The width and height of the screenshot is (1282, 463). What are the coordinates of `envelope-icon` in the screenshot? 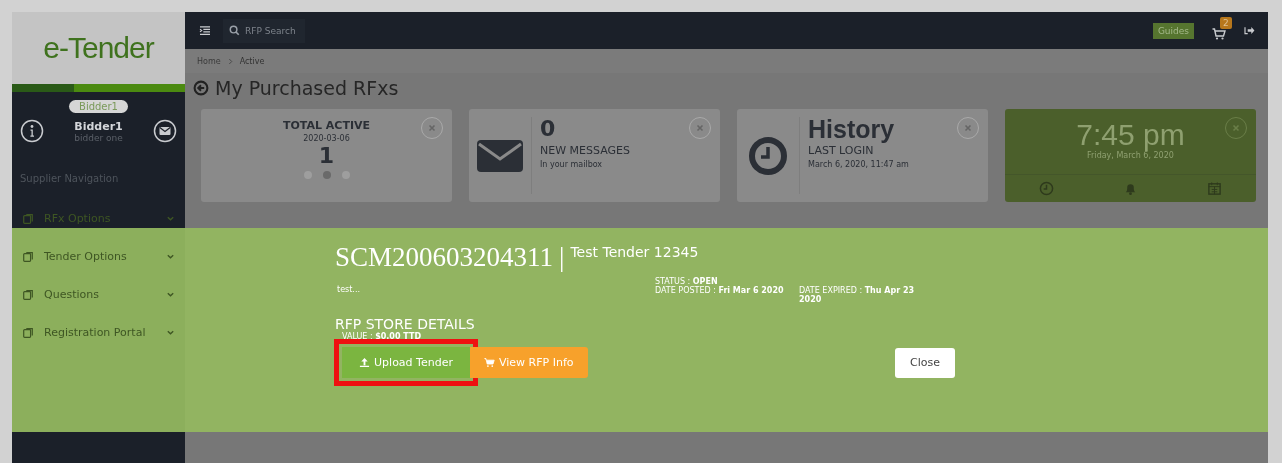 It's located at (500, 155).